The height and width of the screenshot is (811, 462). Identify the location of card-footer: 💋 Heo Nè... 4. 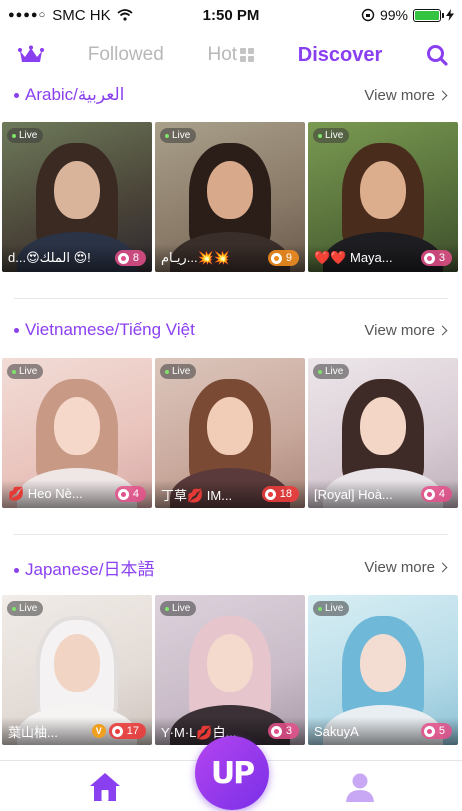
(77, 494).